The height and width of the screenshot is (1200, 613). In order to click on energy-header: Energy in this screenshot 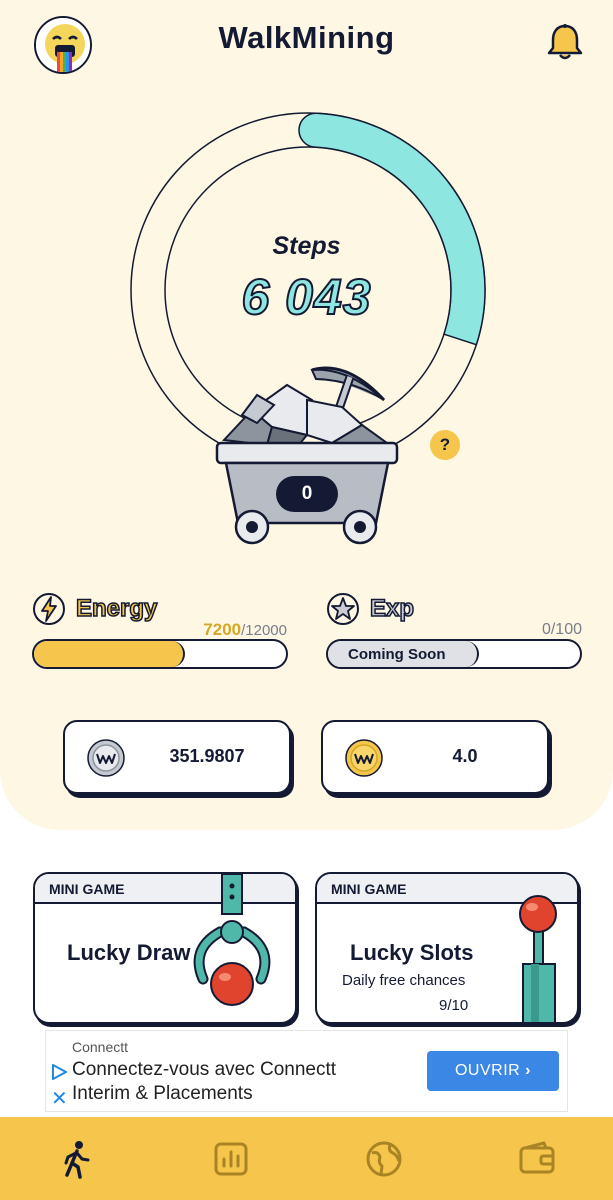, I will do `click(95, 609)`.